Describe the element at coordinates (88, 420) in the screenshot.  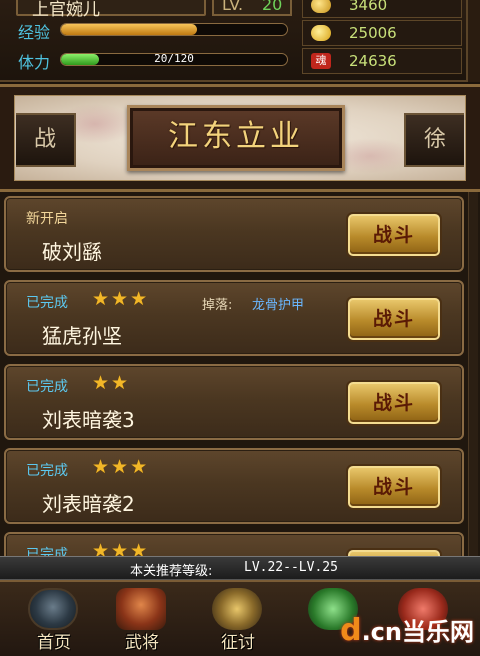
I see `stage-name: 刘表暗袭3` at that location.